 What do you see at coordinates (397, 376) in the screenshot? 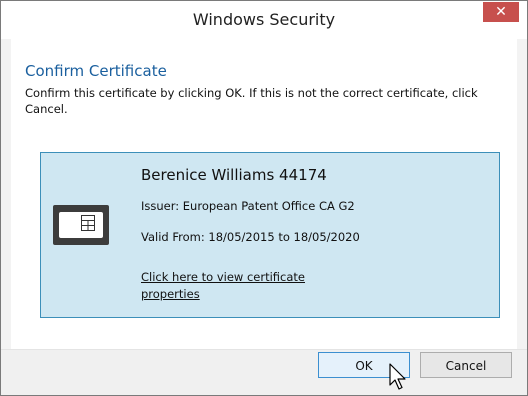
I see `mouse-pointer-icon` at bounding box center [397, 376].